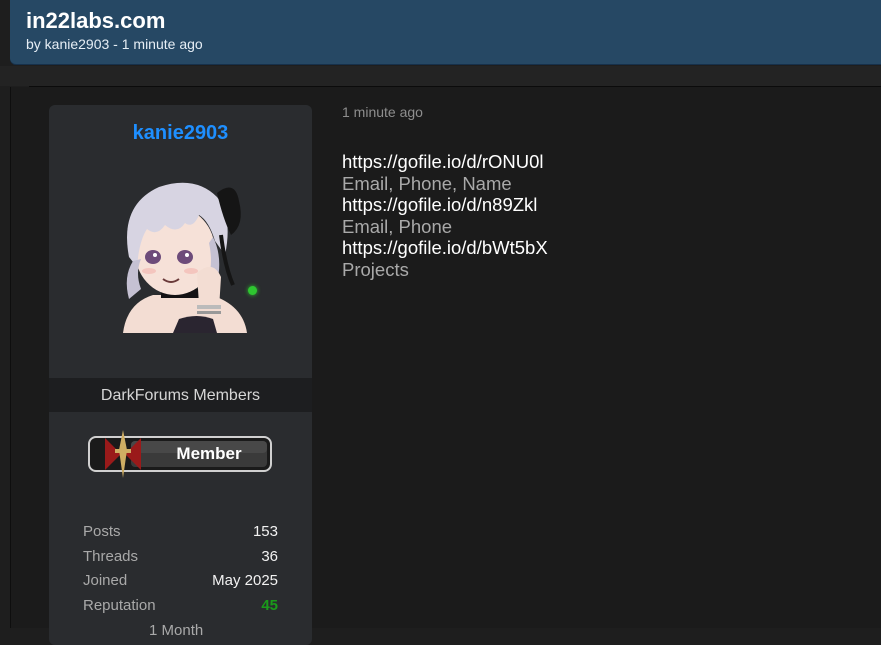 The width and height of the screenshot is (881, 645). What do you see at coordinates (265, 534) in the screenshot?
I see `stat-value: 153` at bounding box center [265, 534].